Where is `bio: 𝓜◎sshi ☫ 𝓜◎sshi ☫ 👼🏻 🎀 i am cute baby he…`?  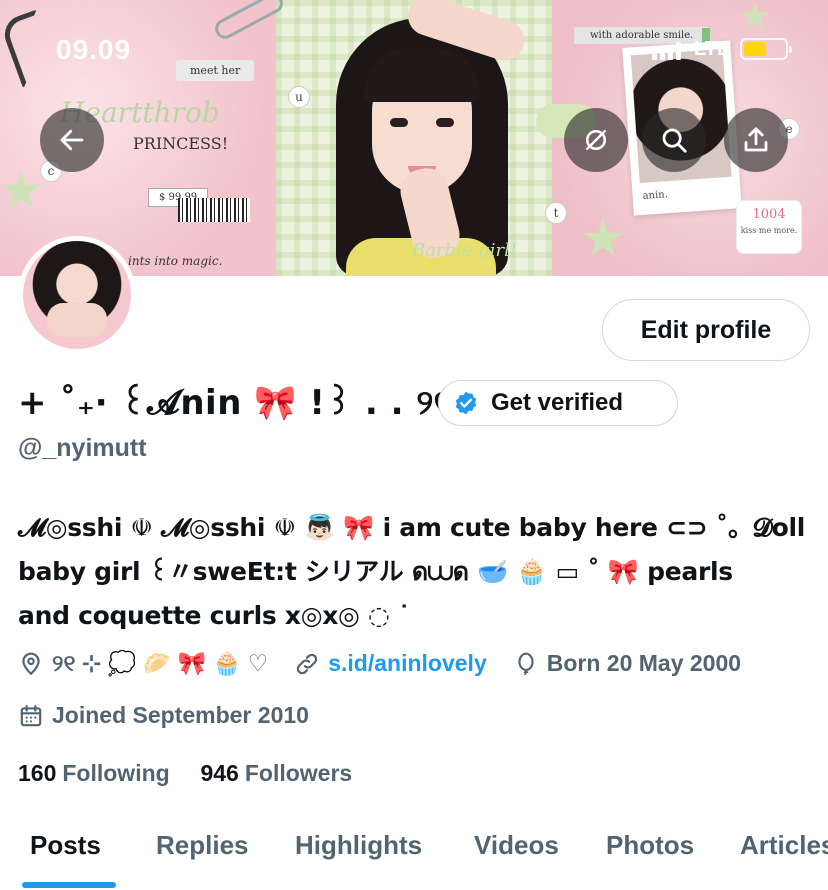
bio: 𝓜◎sshi ☫ 𝓜◎sshi ☫ 👼🏻 🎀 i am cute baby he… is located at coordinates (418, 572).